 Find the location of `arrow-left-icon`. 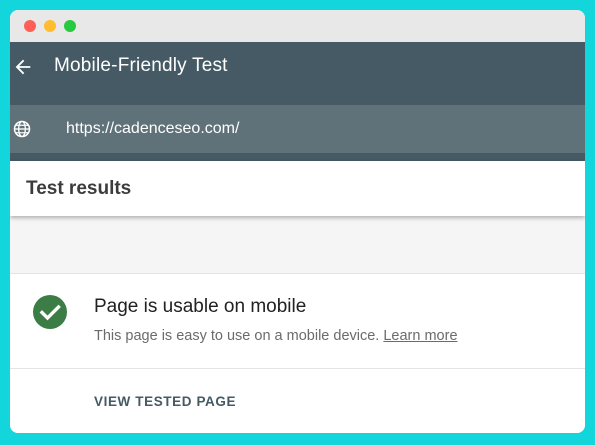

arrow-left-icon is located at coordinates (23, 67).